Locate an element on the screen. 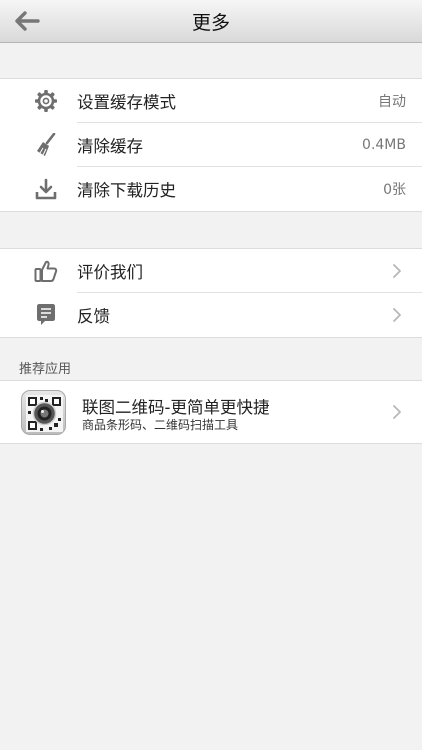 This screenshot has width=422, height=750. clear-download-history-label: 清除下载历史 is located at coordinates (126, 190).